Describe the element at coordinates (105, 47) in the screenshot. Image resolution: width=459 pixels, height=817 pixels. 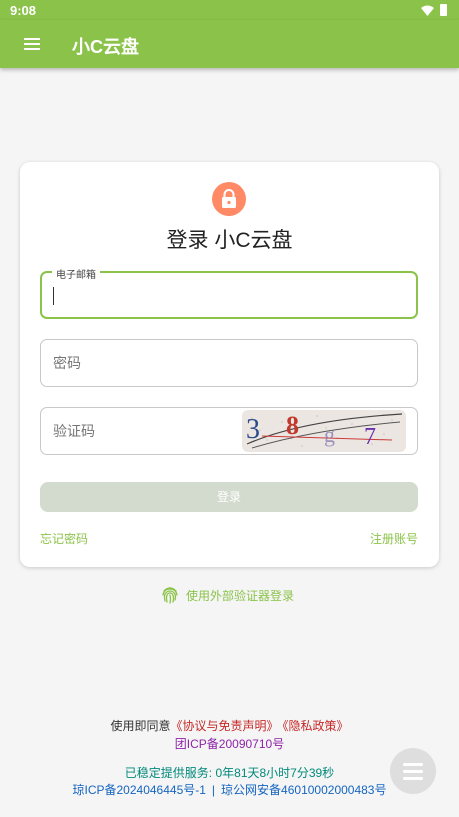
I see `app-title: 小C云盘` at that location.